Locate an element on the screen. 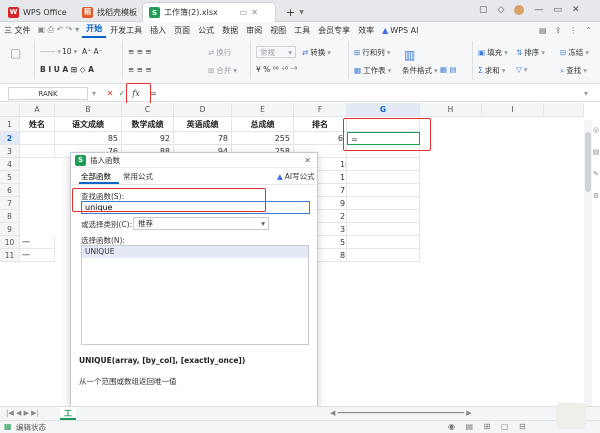 This screenshot has height=433, width=600. view-mode-icons: ◉ ▤ ⊞ ▢ ⊟ is located at coordinates (489, 426).